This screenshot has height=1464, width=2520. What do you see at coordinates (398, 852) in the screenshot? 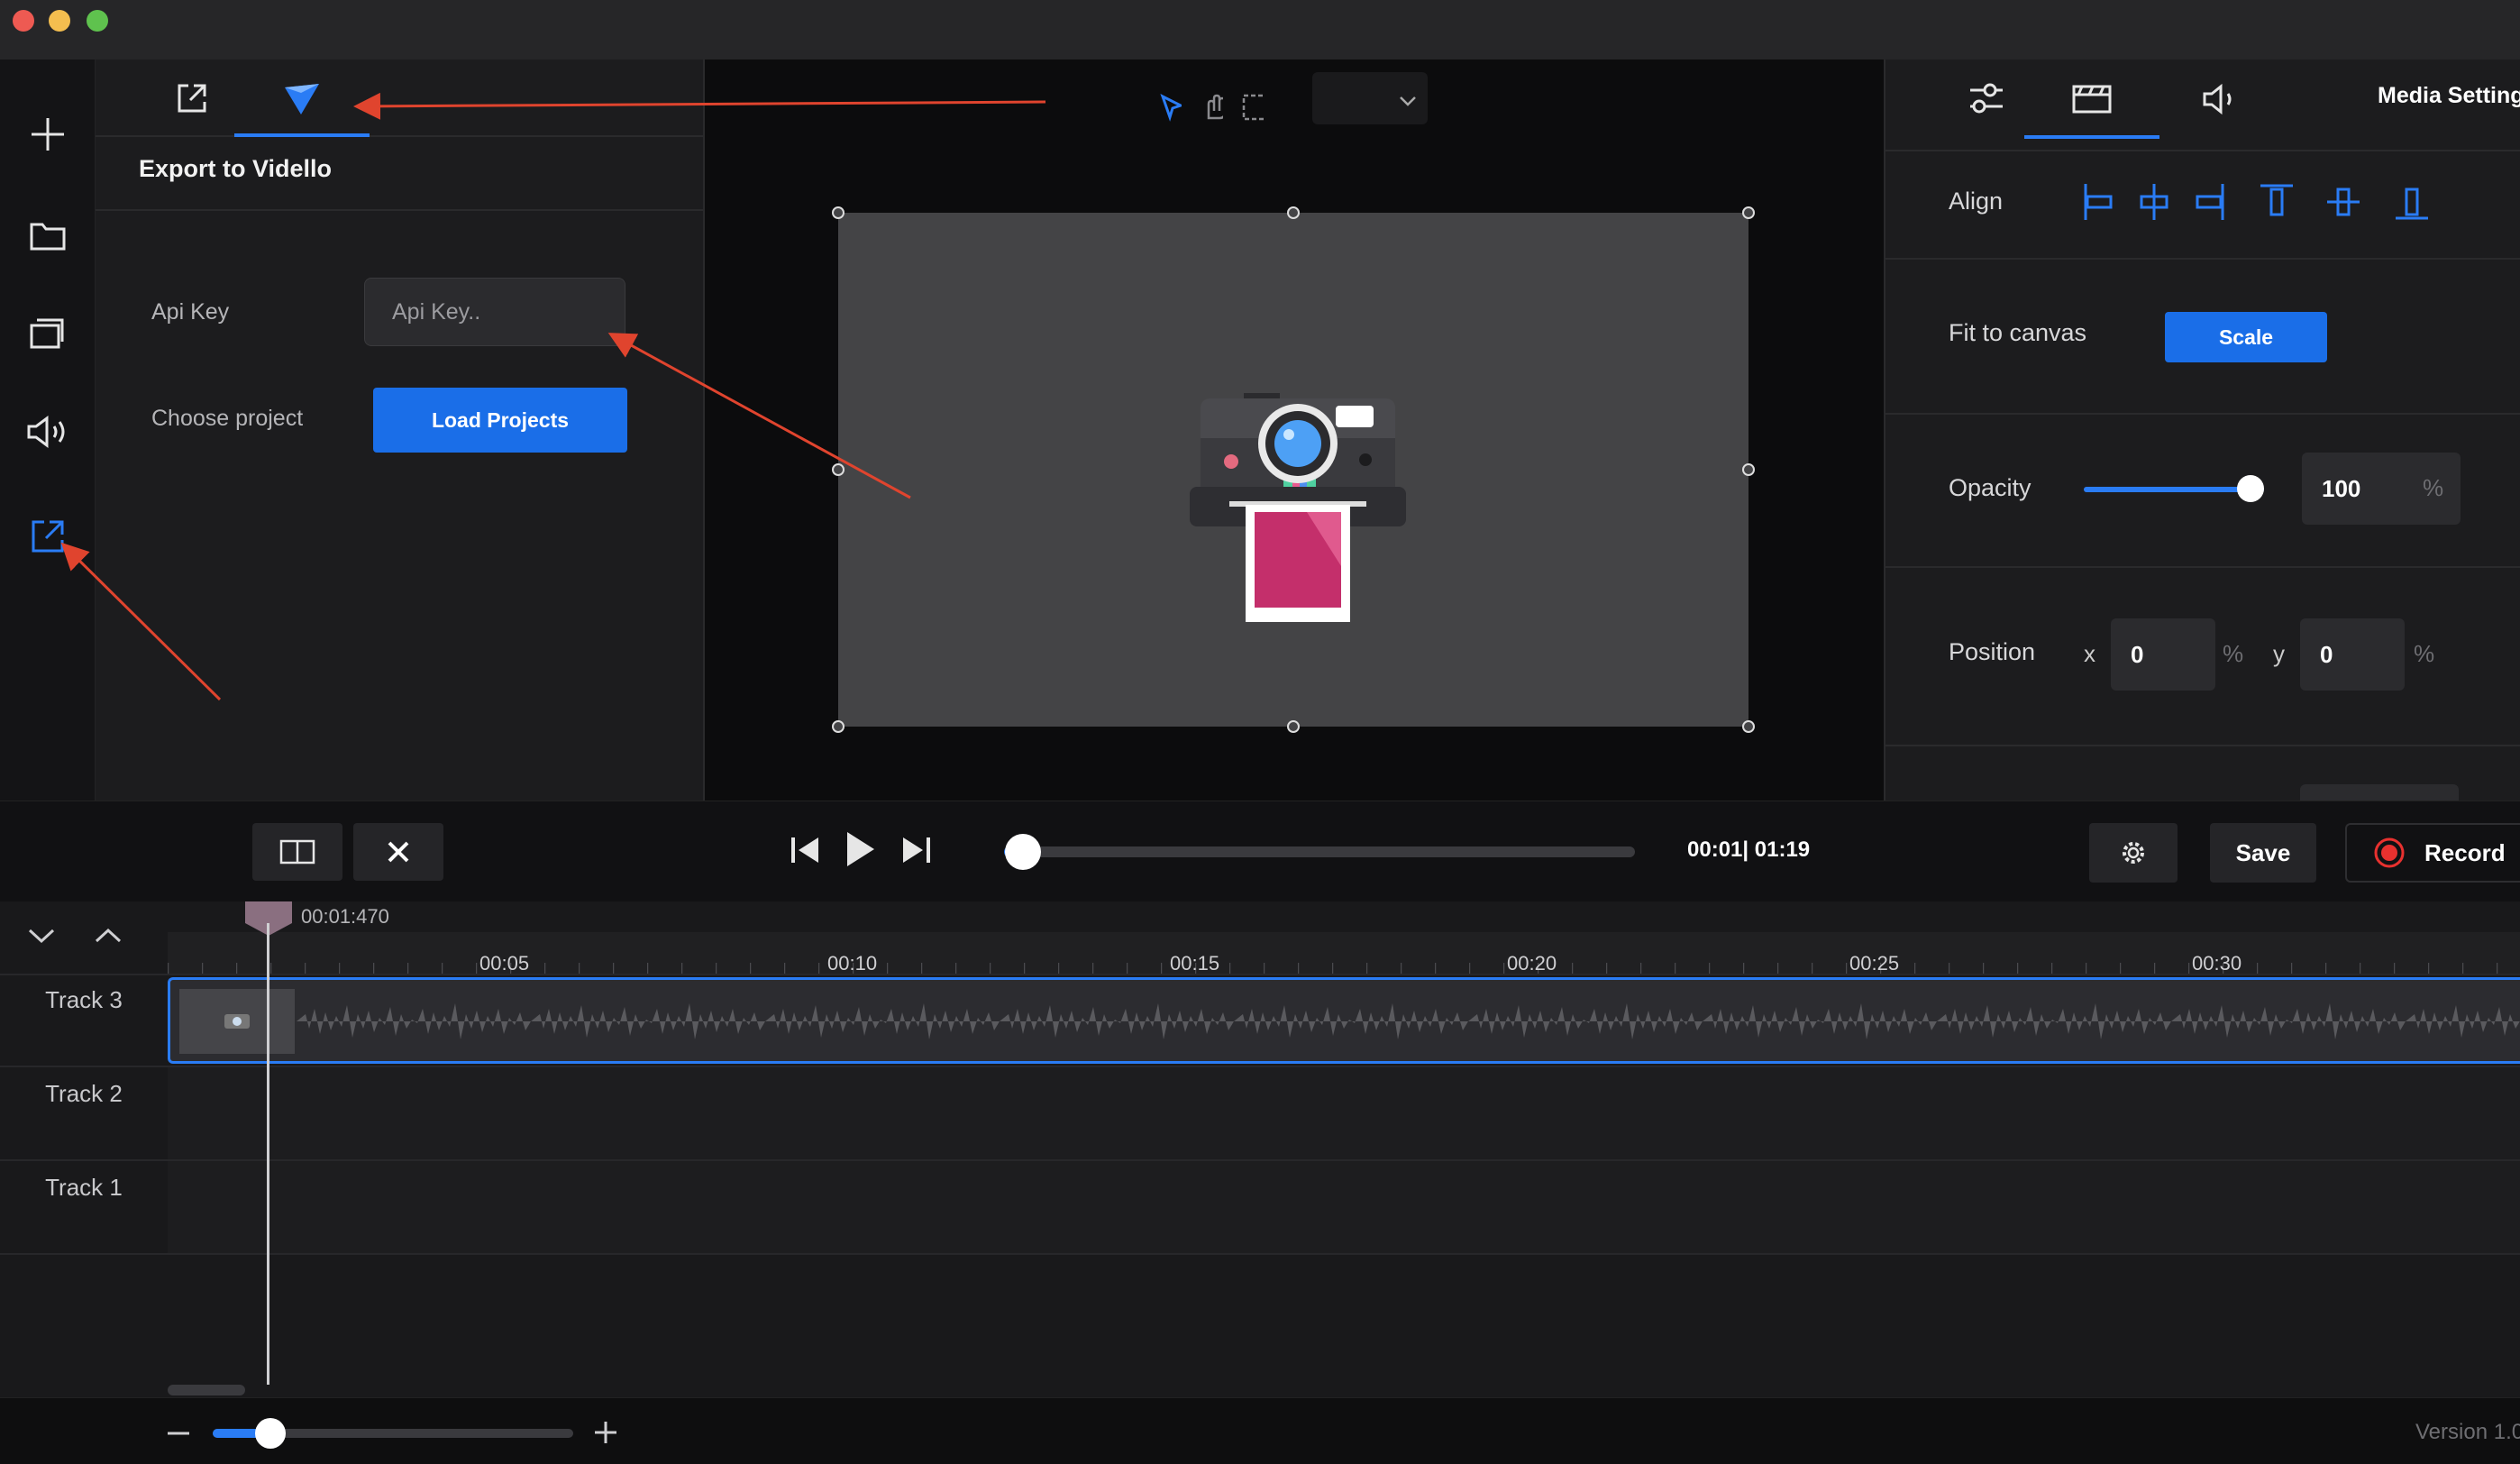
I see `delete-button` at bounding box center [398, 852].